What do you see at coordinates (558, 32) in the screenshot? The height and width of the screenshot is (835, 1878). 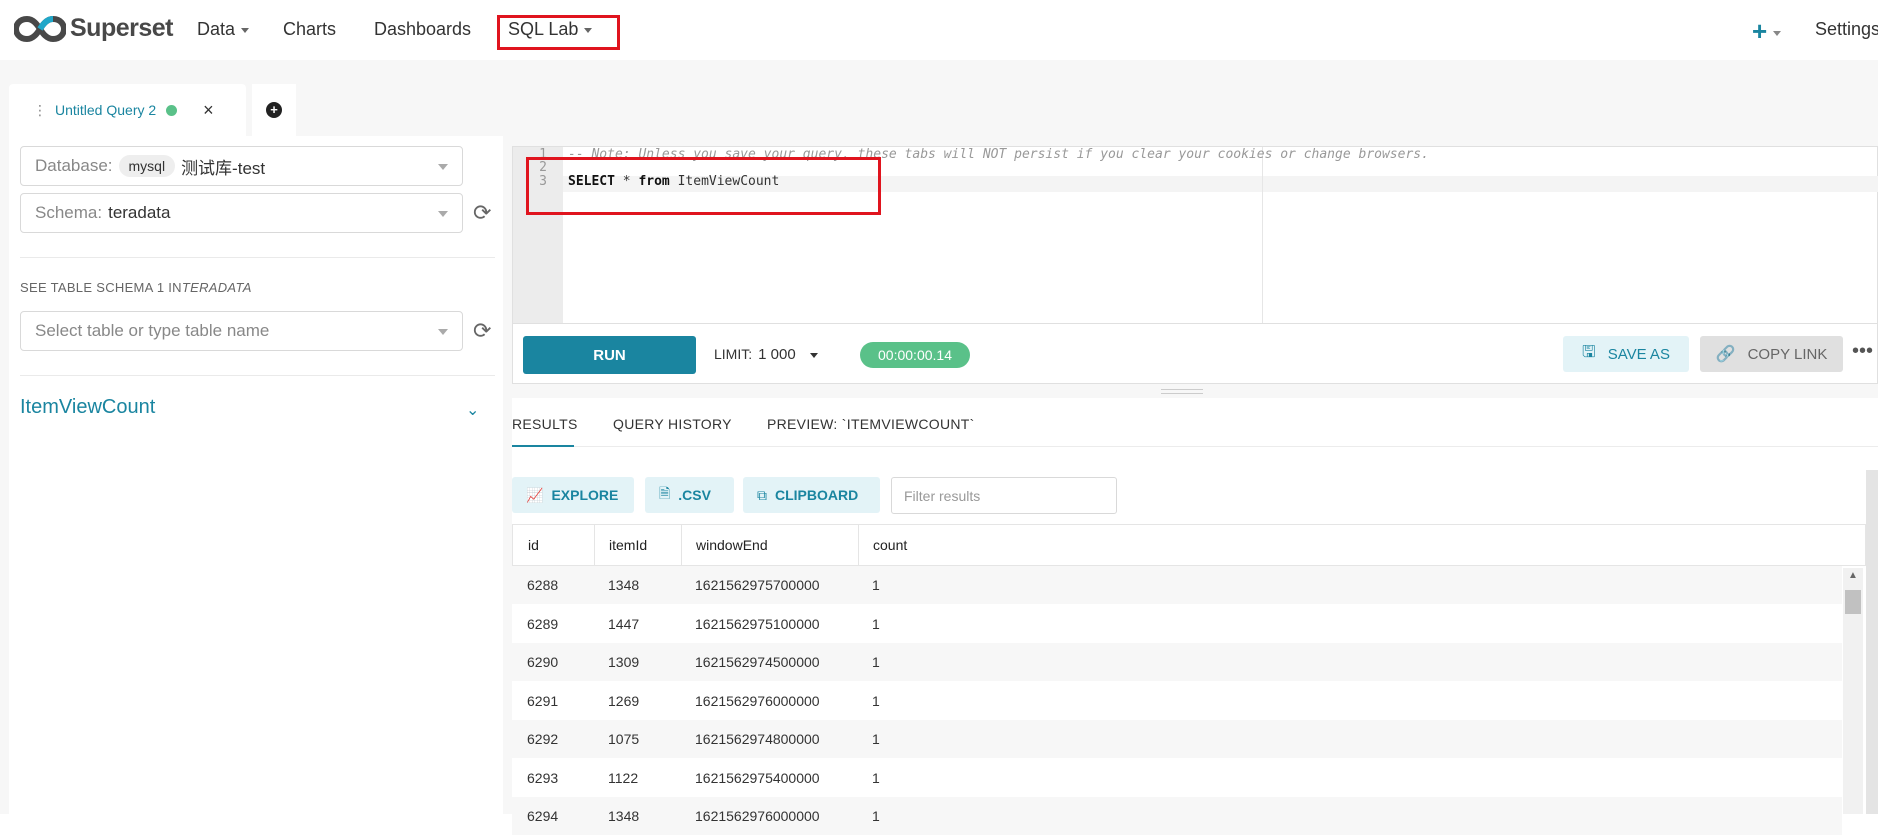 I see `annotation-highlight-sqllab` at bounding box center [558, 32].